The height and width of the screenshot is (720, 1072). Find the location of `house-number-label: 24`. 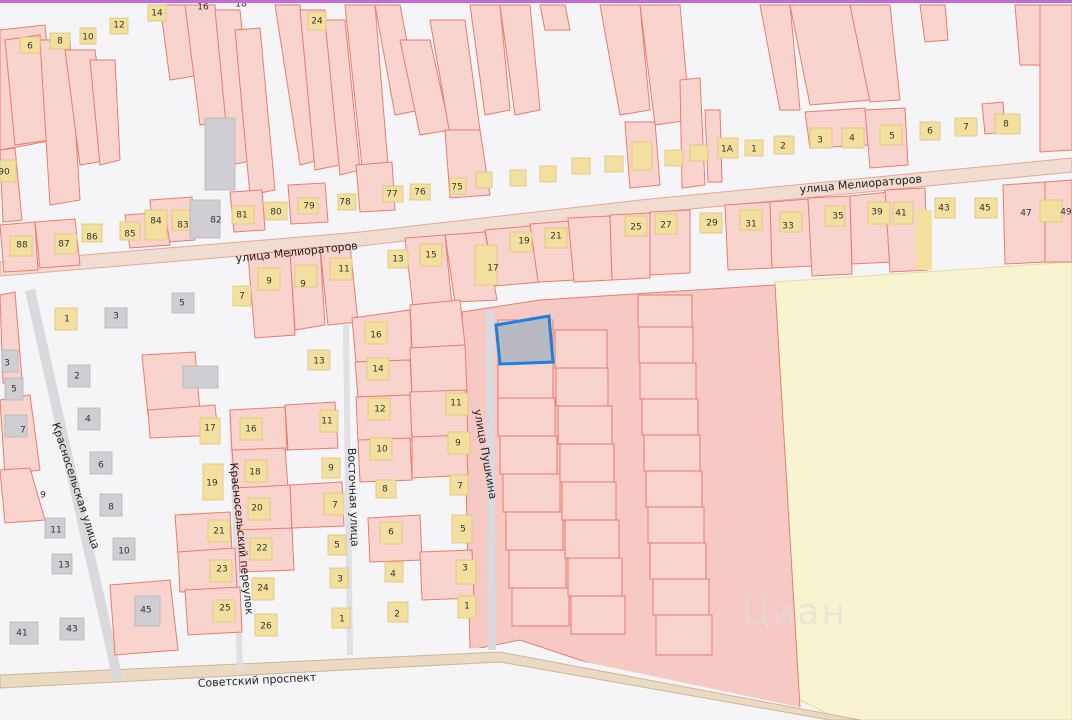

house-number-label: 24 is located at coordinates (263, 589).